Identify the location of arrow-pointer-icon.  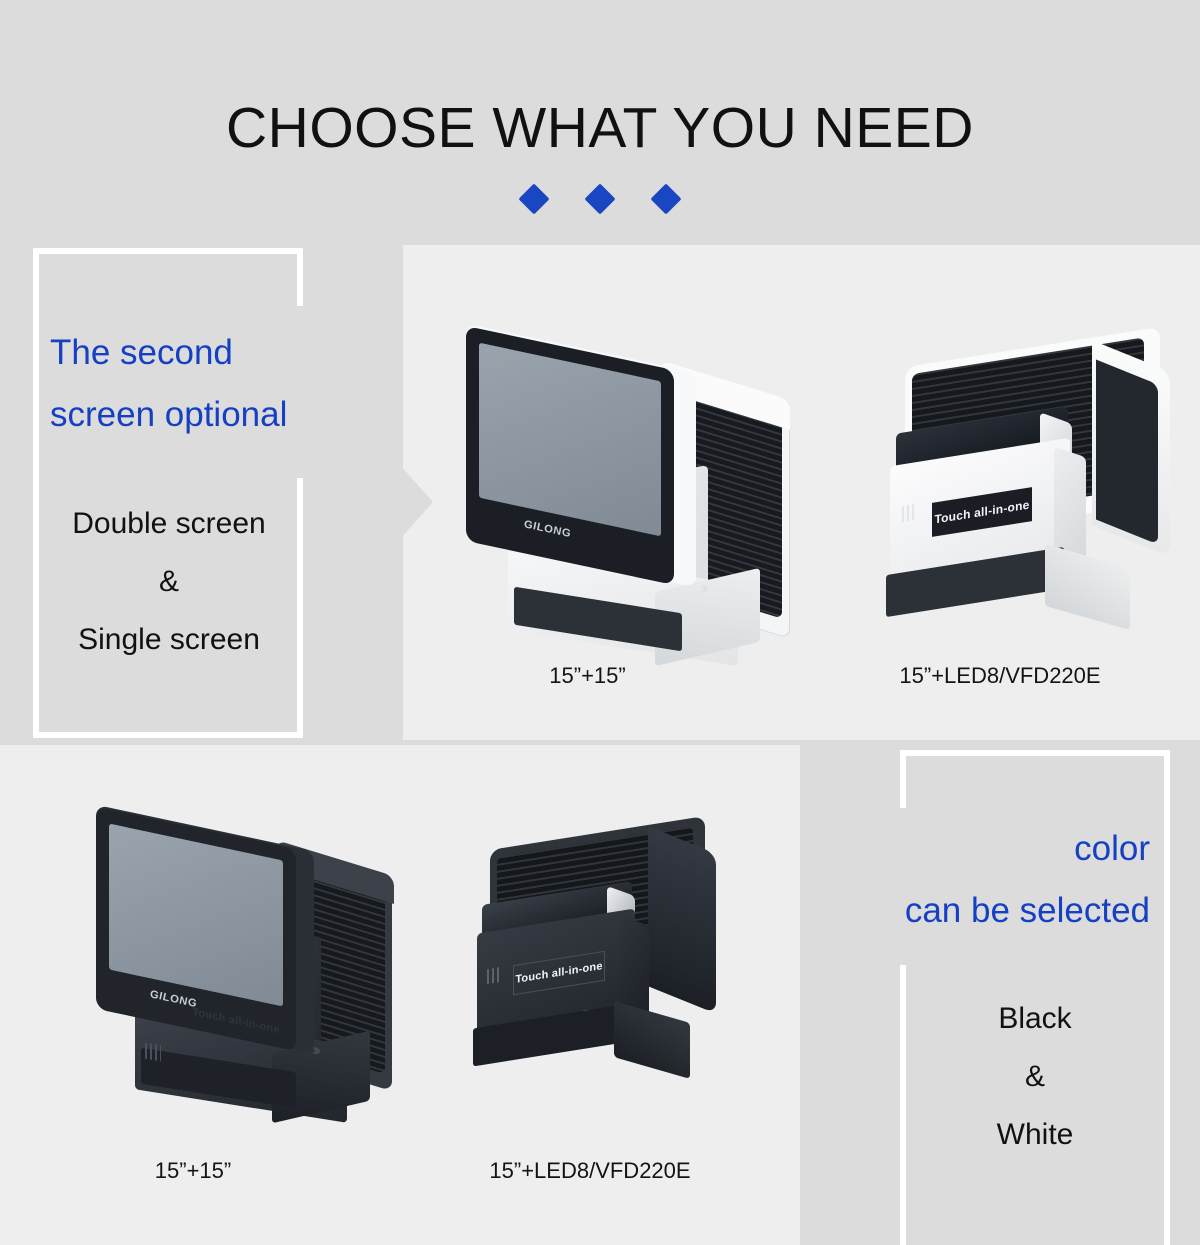
(416, 502).